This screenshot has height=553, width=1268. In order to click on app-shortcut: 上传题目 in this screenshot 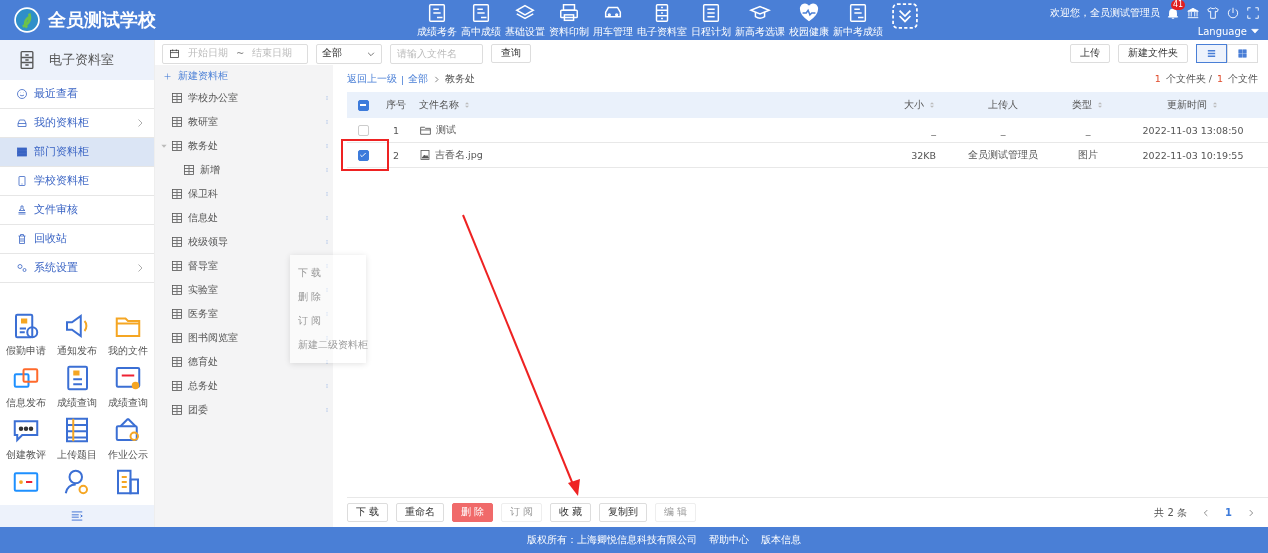, I will do `click(77, 438)`.